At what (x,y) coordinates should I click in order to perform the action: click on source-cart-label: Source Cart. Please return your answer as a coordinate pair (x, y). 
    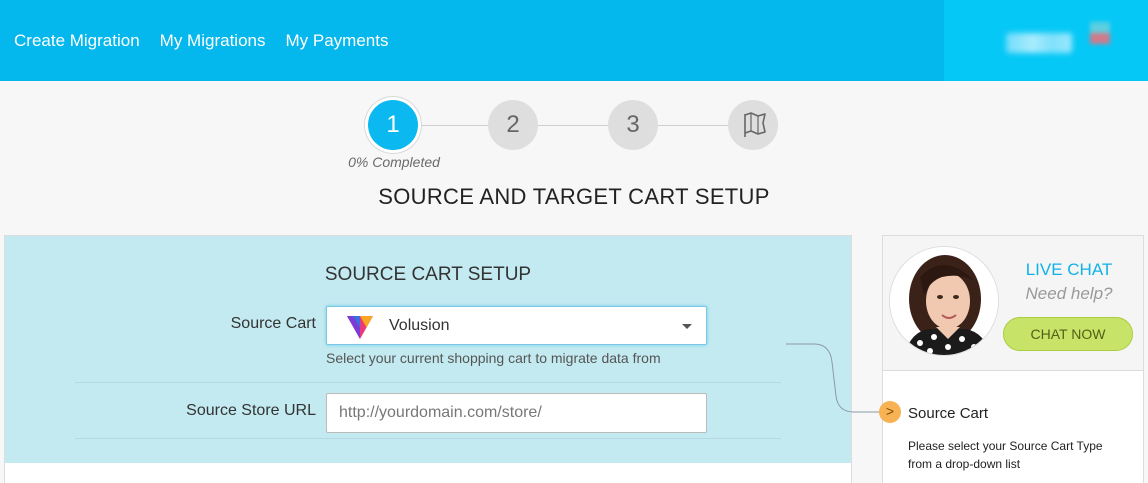
    Looking at the image, I should click on (273, 323).